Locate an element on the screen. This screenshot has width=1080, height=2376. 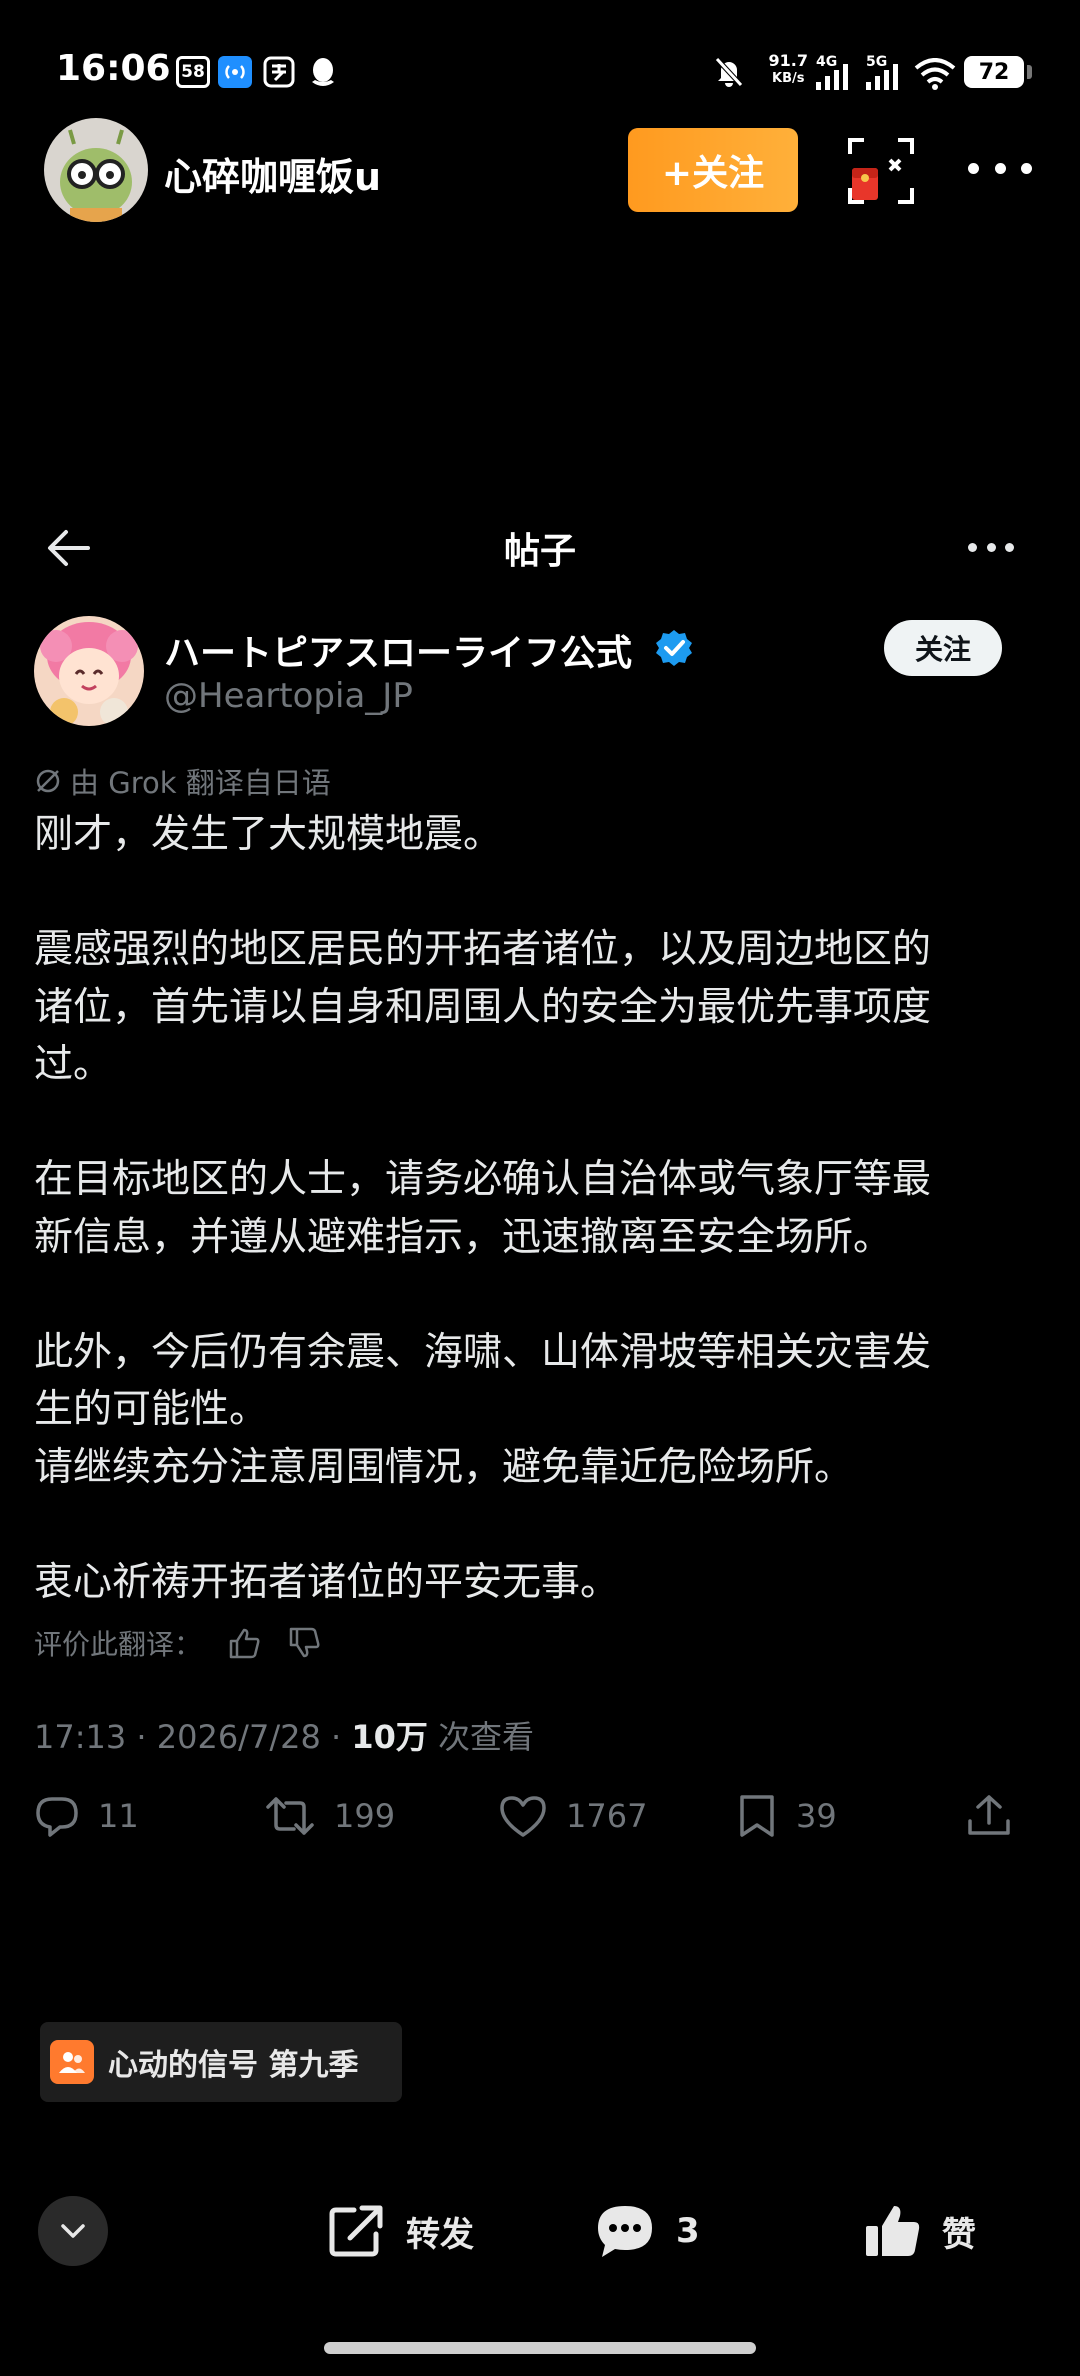
author-handle: @Heartopia_JP is located at coordinates (288, 696).